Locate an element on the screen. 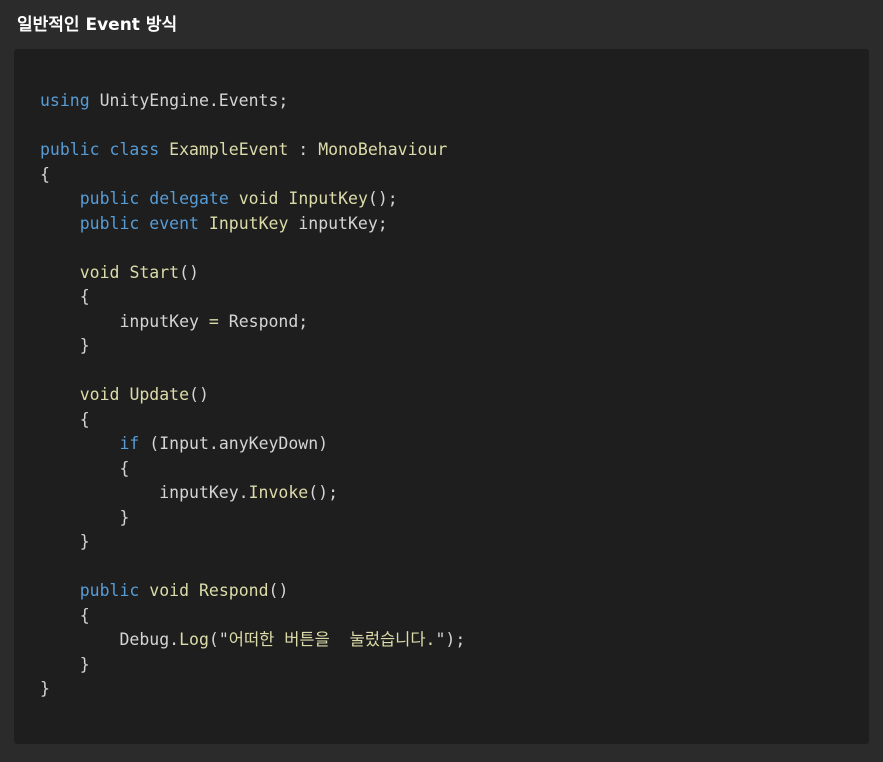 The width and height of the screenshot is (883, 762). code-line: void Start() is located at coordinates (252, 273).